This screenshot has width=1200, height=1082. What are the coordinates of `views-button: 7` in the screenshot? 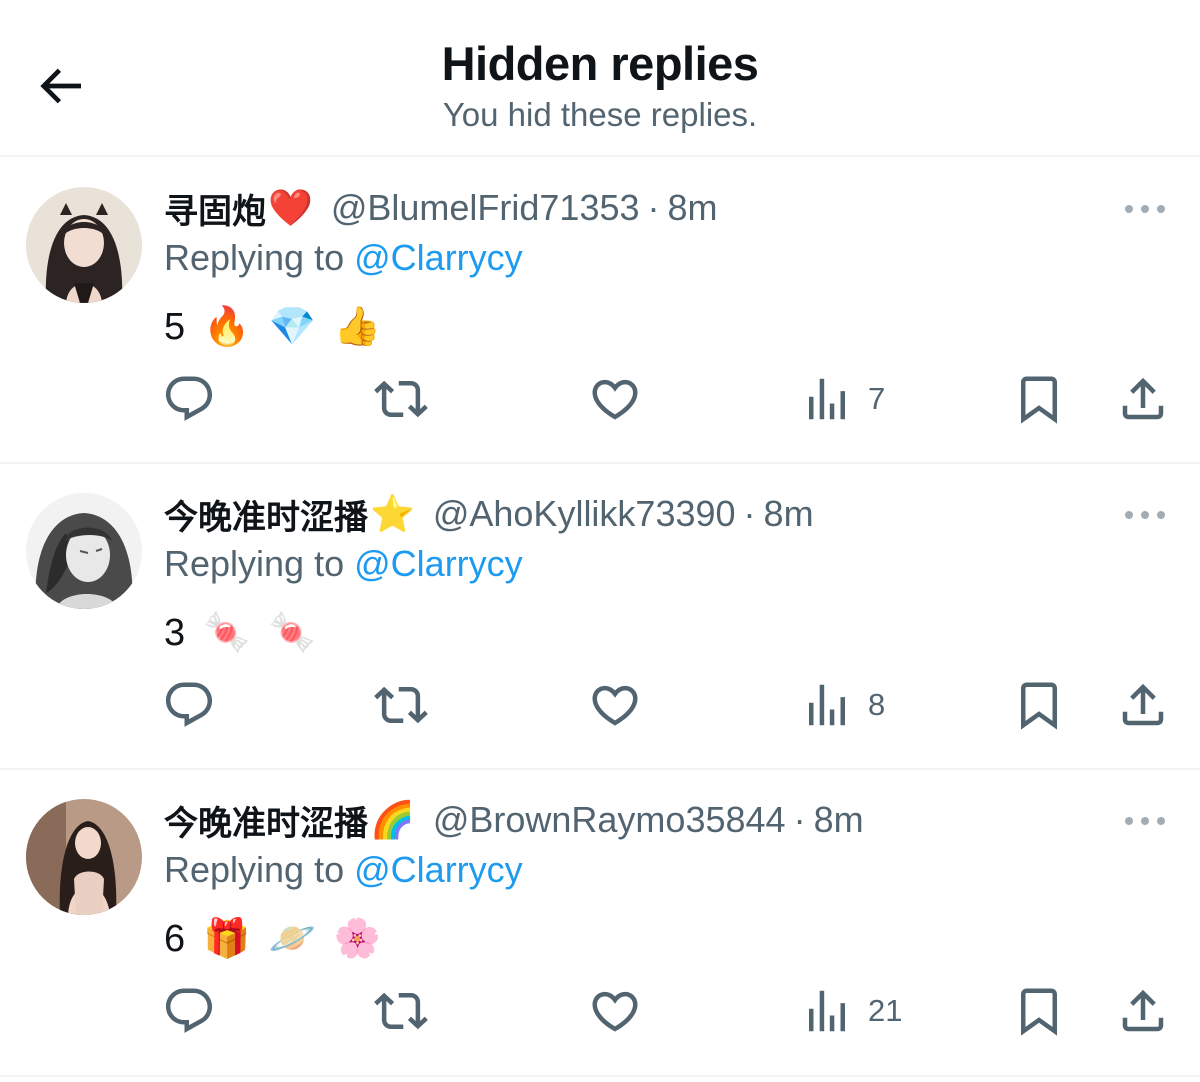 It's located at (842, 399).